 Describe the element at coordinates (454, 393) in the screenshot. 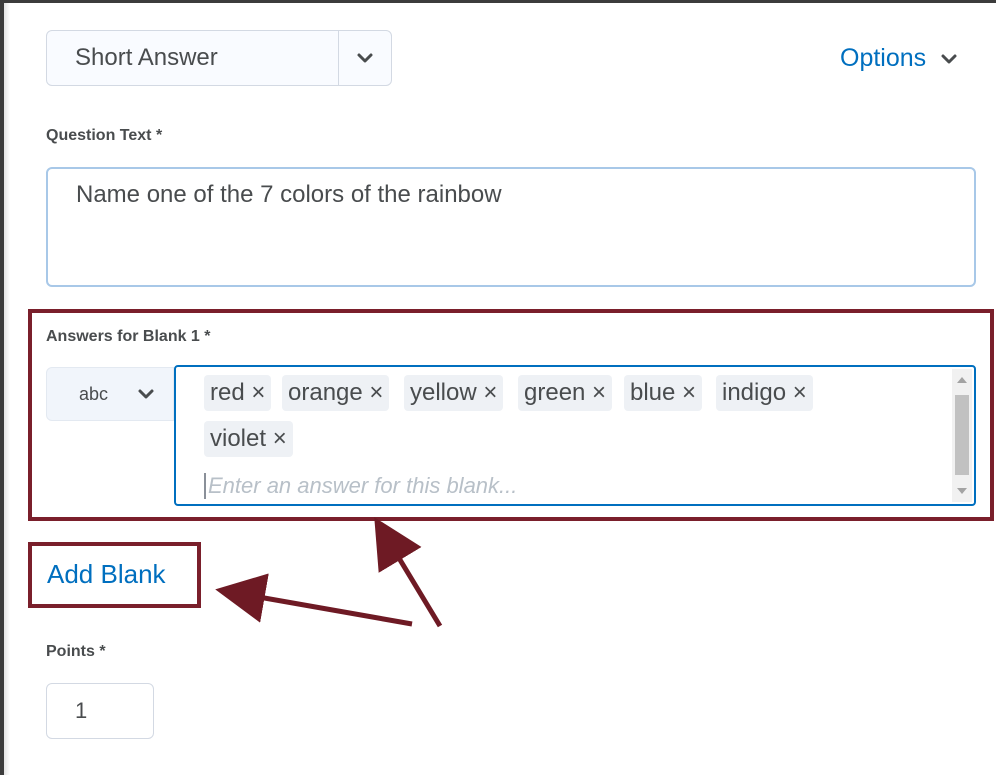

I see `answer-chip: yellow ×` at that location.